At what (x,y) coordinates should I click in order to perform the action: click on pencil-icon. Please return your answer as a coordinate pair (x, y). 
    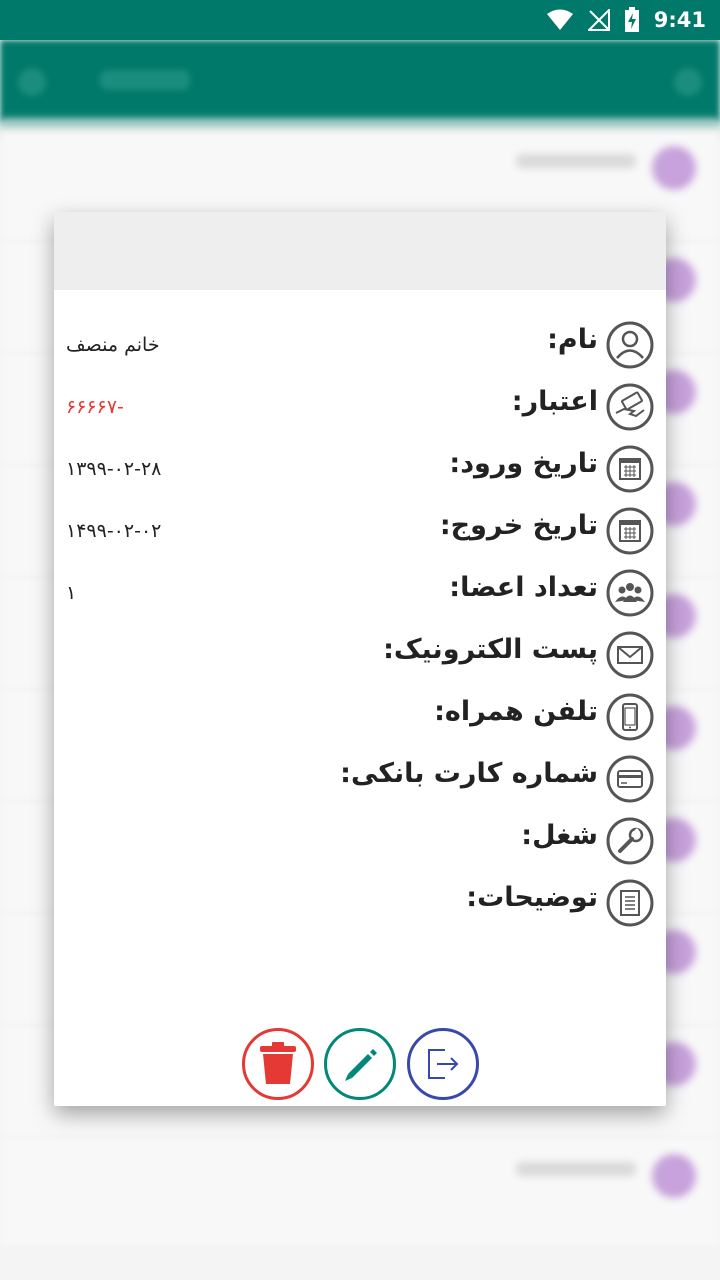
    Looking at the image, I should click on (361, 1065).